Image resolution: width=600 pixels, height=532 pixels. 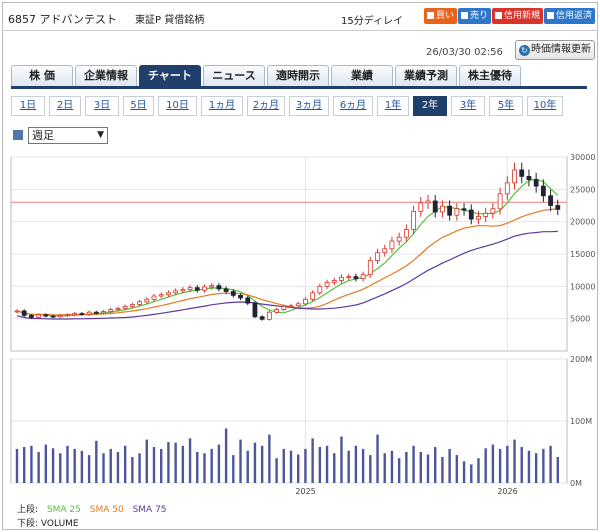 What do you see at coordinates (149, 510) in the screenshot?
I see `legend-sma-75: SMA 75` at bounding box center [149, 510].